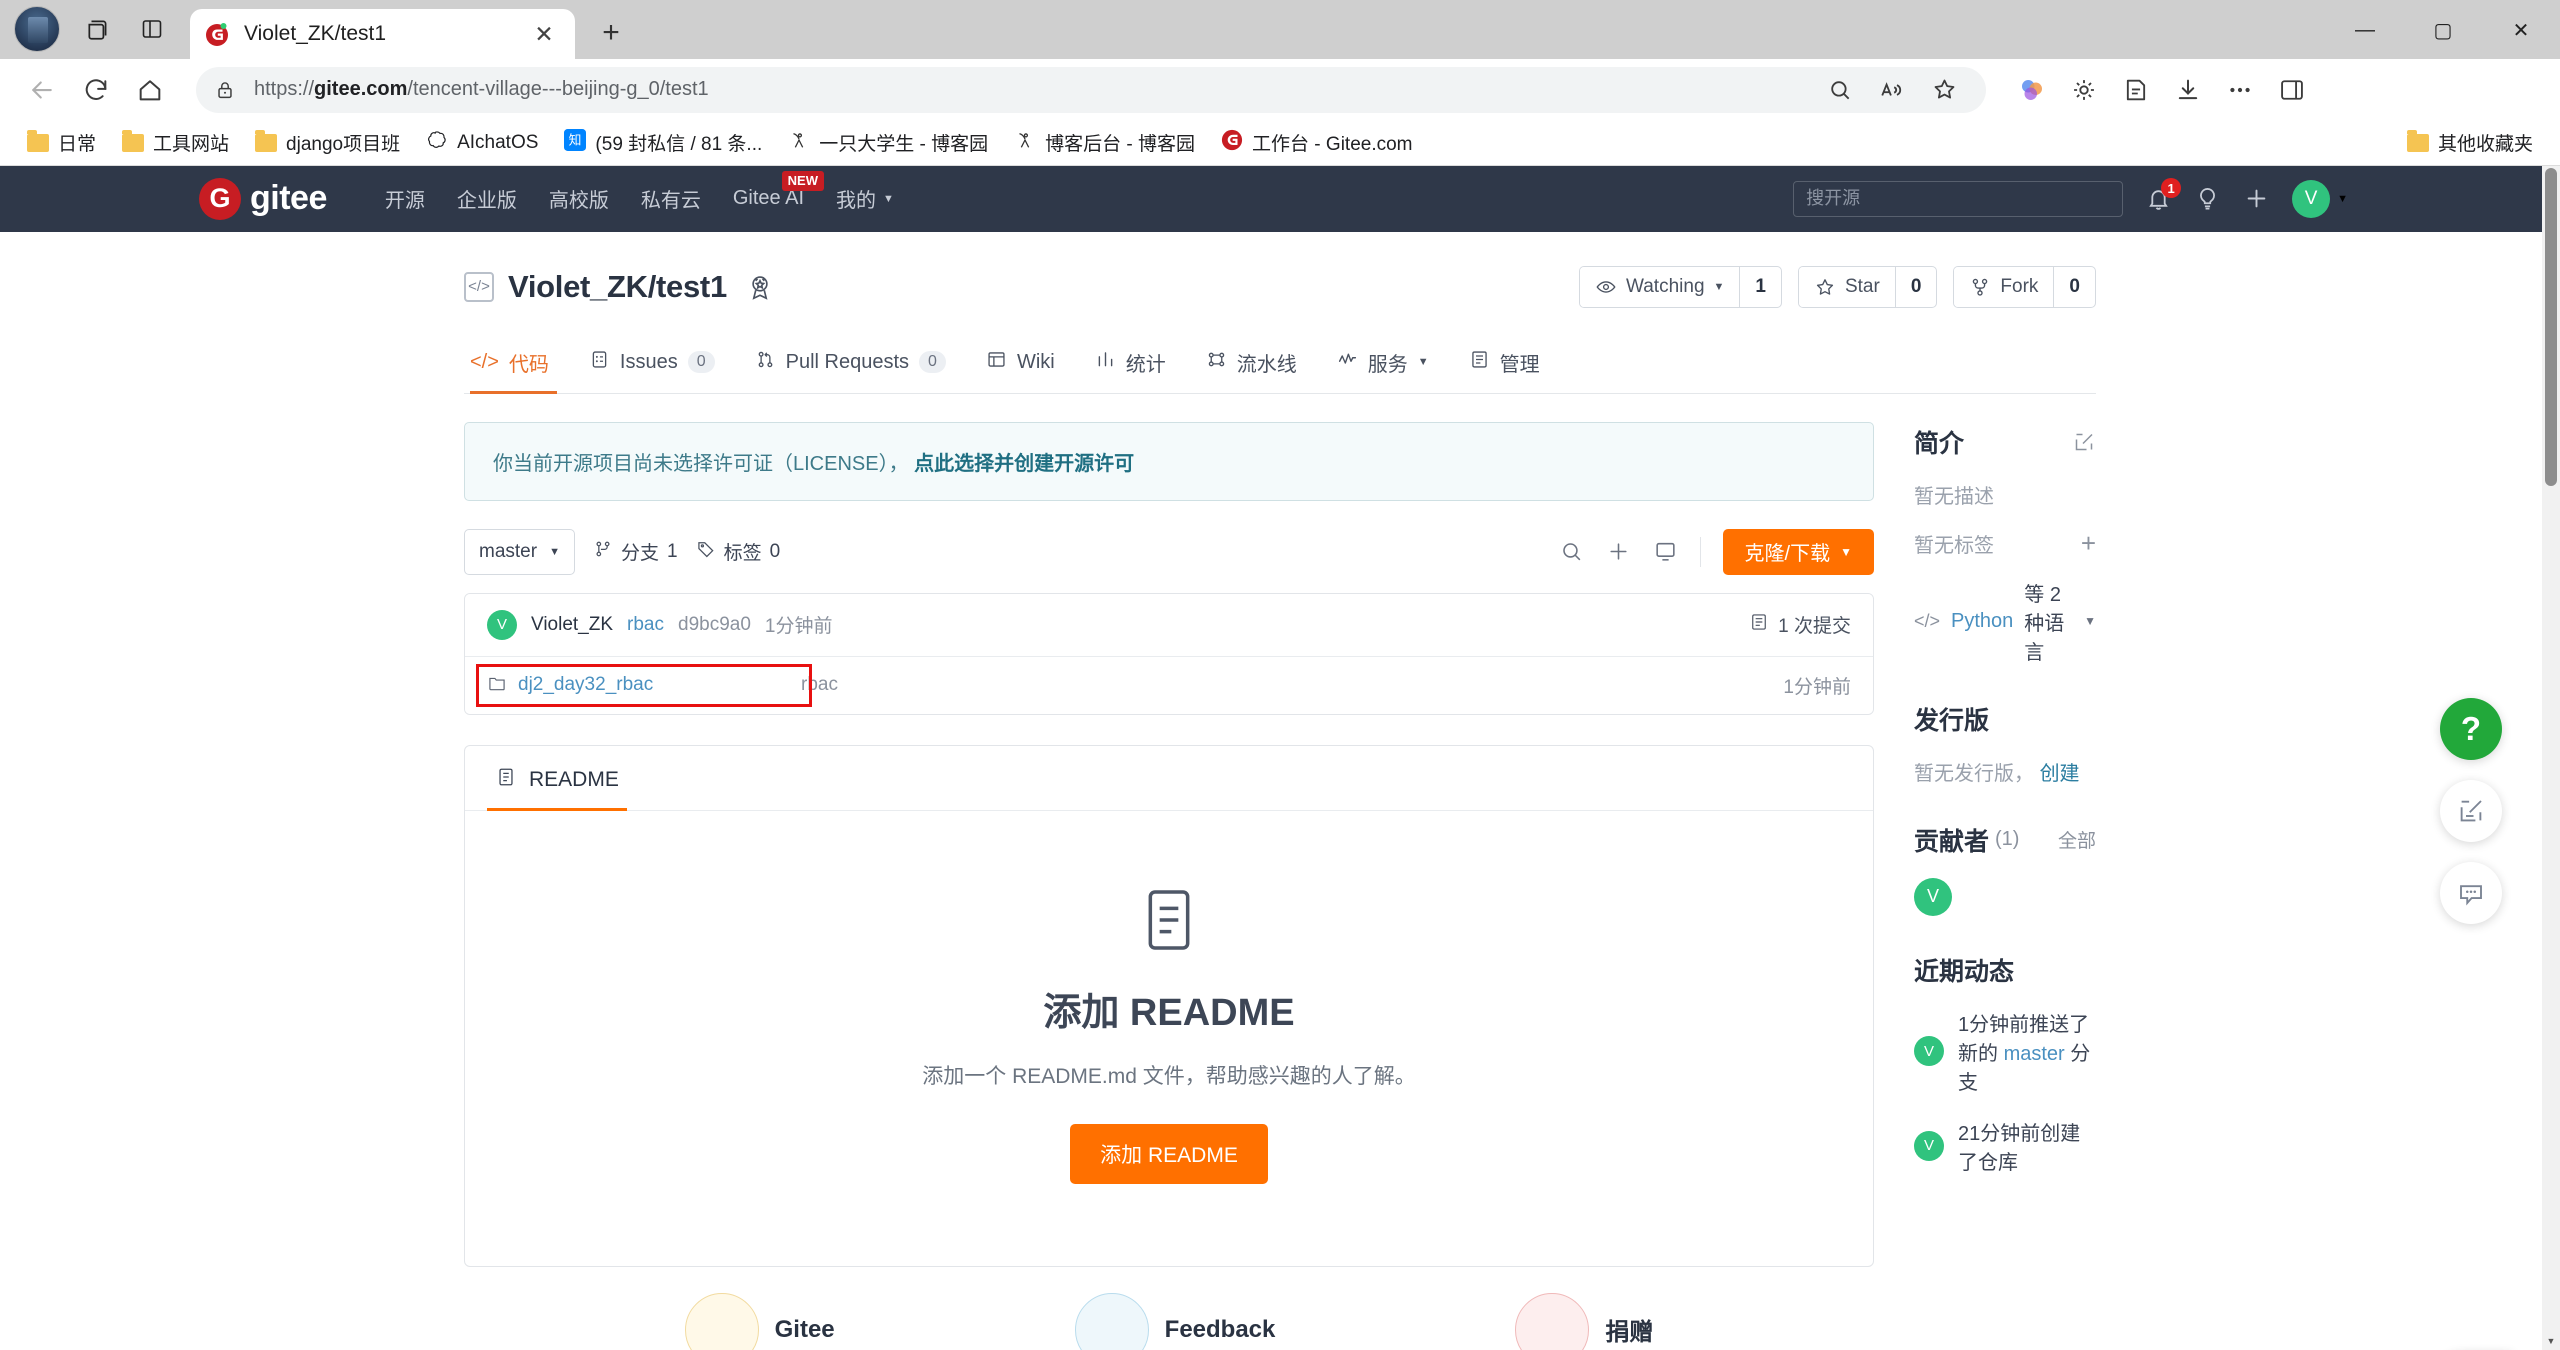 This screenshot has width=2560, height=1350. What do you see at coordinates (175, 142) in the screenshot?
I see `bookmark-item: 工具网站` at bounding box center [175, 142].